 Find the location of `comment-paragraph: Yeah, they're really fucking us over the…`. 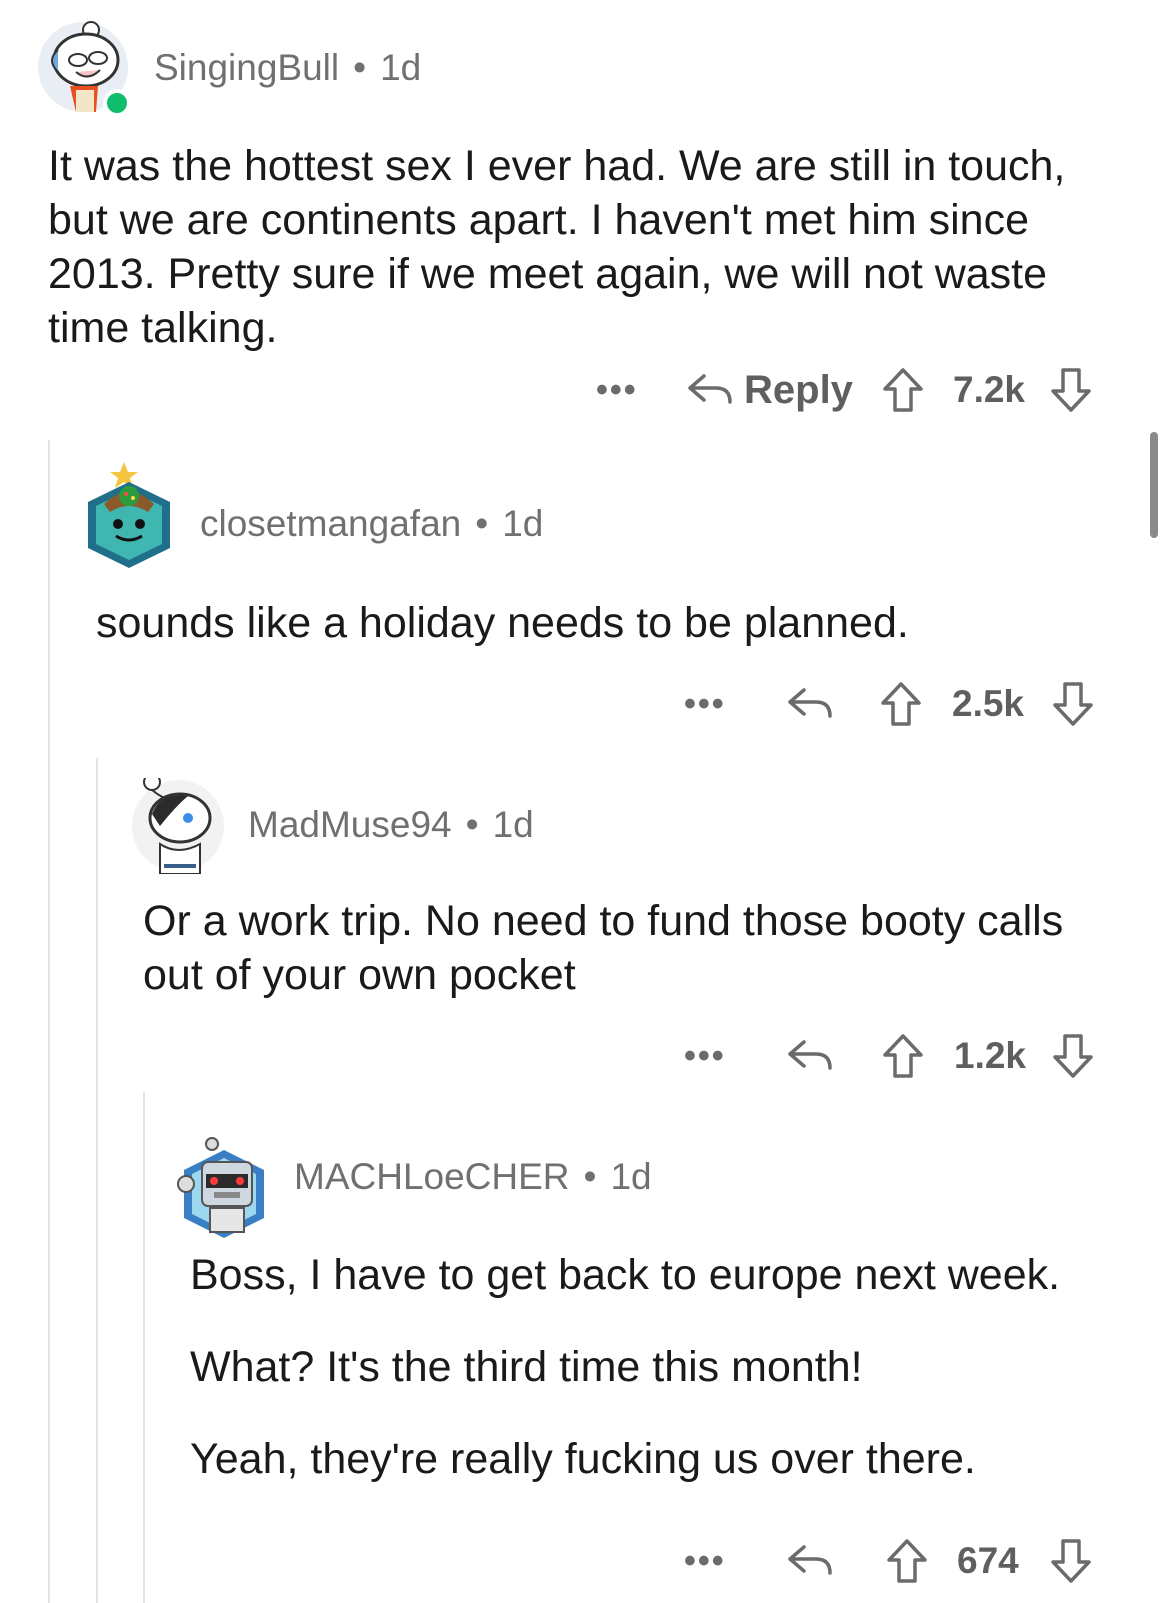

comment-paragraph: Yeah, they're really fucking us over the… is located at coordinates (583, 1459).